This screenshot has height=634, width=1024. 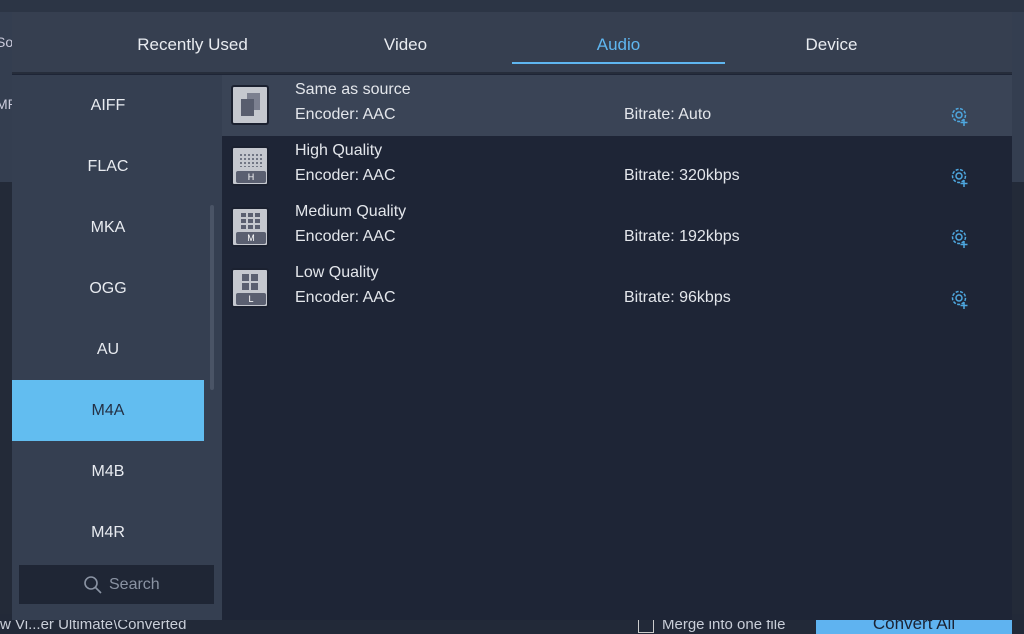 I want to click on tab-audio: Audio, so click(x=618, y=43).